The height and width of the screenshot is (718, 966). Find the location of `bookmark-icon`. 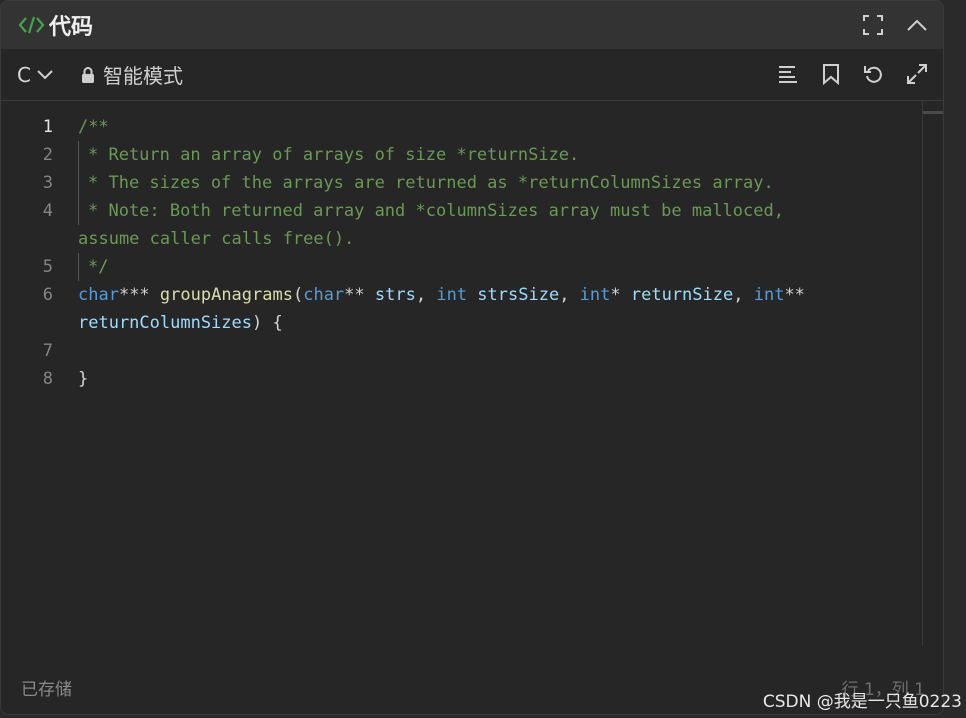

bookmark-icon is located at coordinates (831, 74).